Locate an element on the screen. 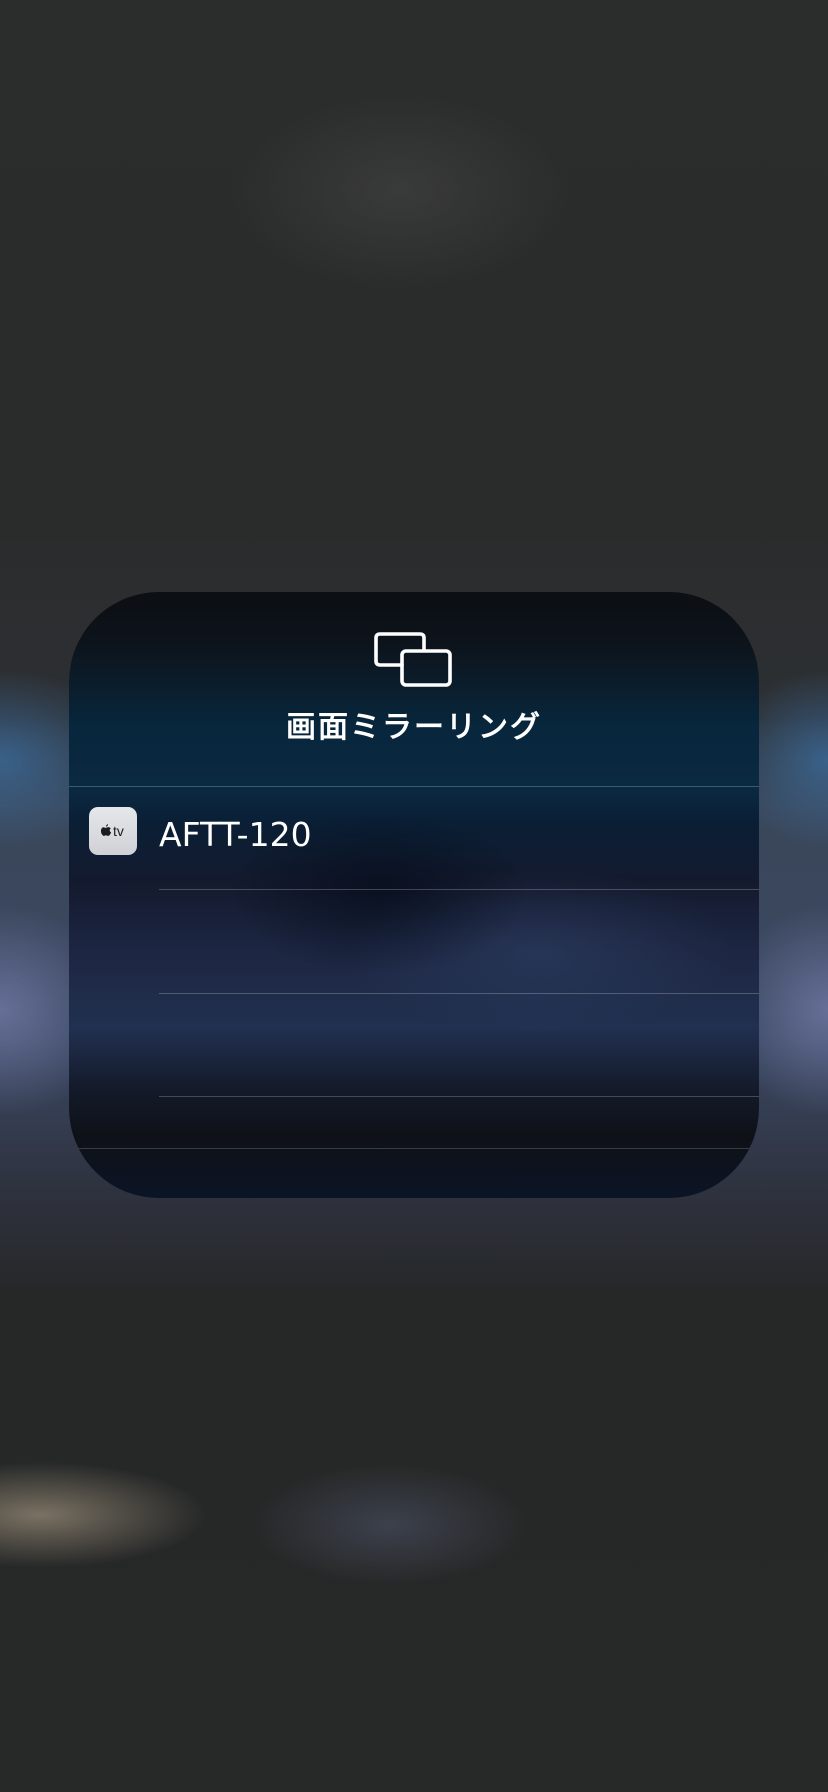  device-row-aftt-120: tv AFTT-120 is located at coordinates (414, 838).